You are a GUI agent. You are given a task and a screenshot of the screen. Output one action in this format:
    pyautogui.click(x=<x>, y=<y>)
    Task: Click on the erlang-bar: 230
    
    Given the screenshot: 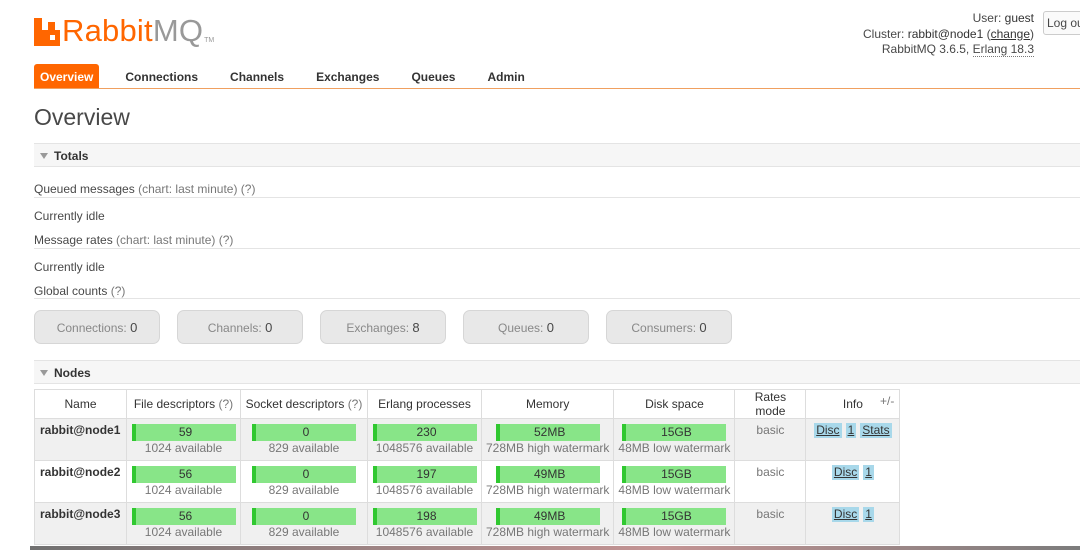 What is the action you would take?
    pyautogui.click(x=424, y=432)
    